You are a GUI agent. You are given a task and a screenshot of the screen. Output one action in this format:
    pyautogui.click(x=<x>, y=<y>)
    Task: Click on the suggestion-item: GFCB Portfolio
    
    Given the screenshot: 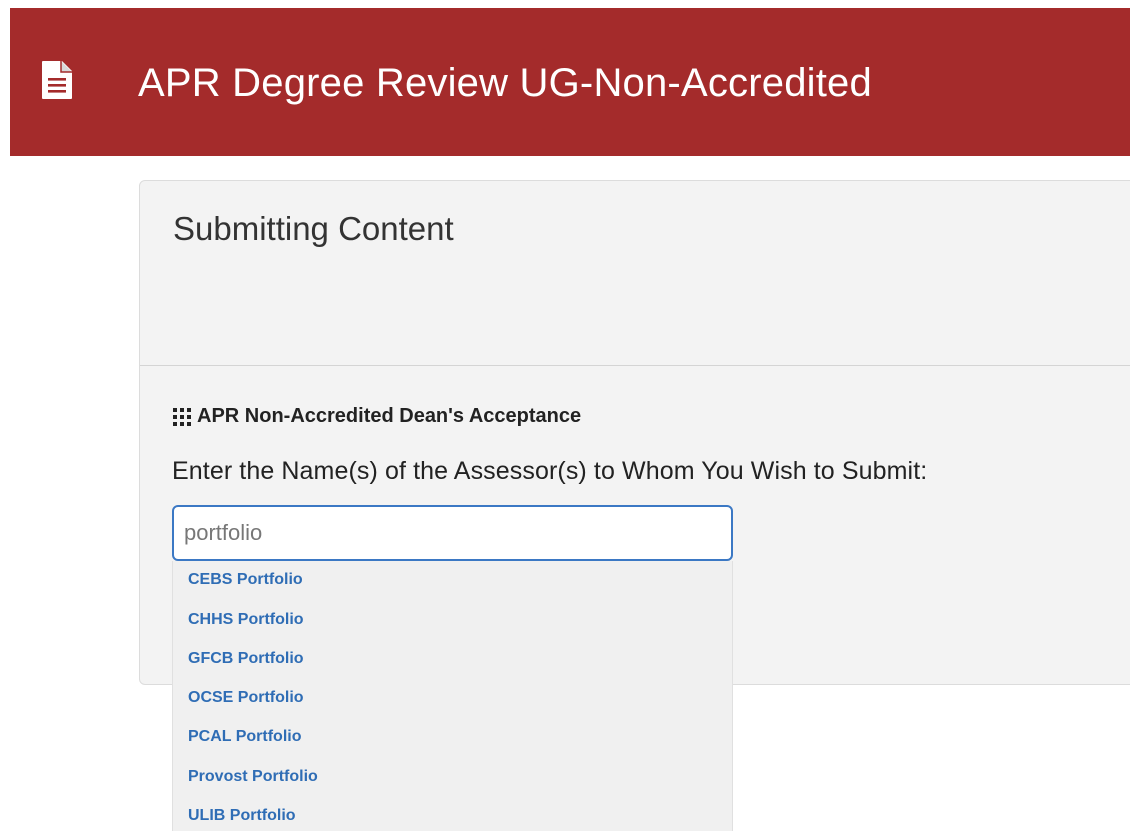 What is the action you would take?
    pyautogui.click(x=246, y=659)
    